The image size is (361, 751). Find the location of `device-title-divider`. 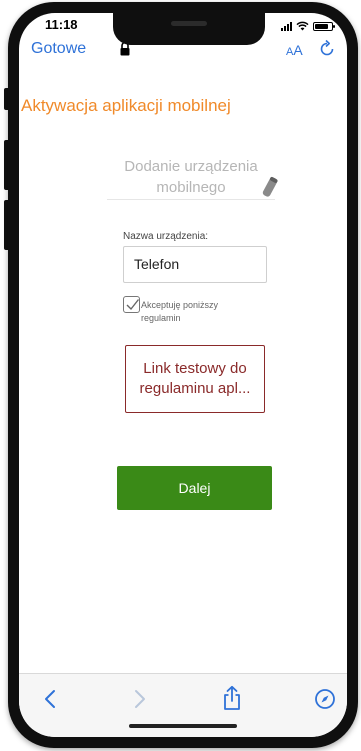

device-title-divider is located at coordinates (191, 199).